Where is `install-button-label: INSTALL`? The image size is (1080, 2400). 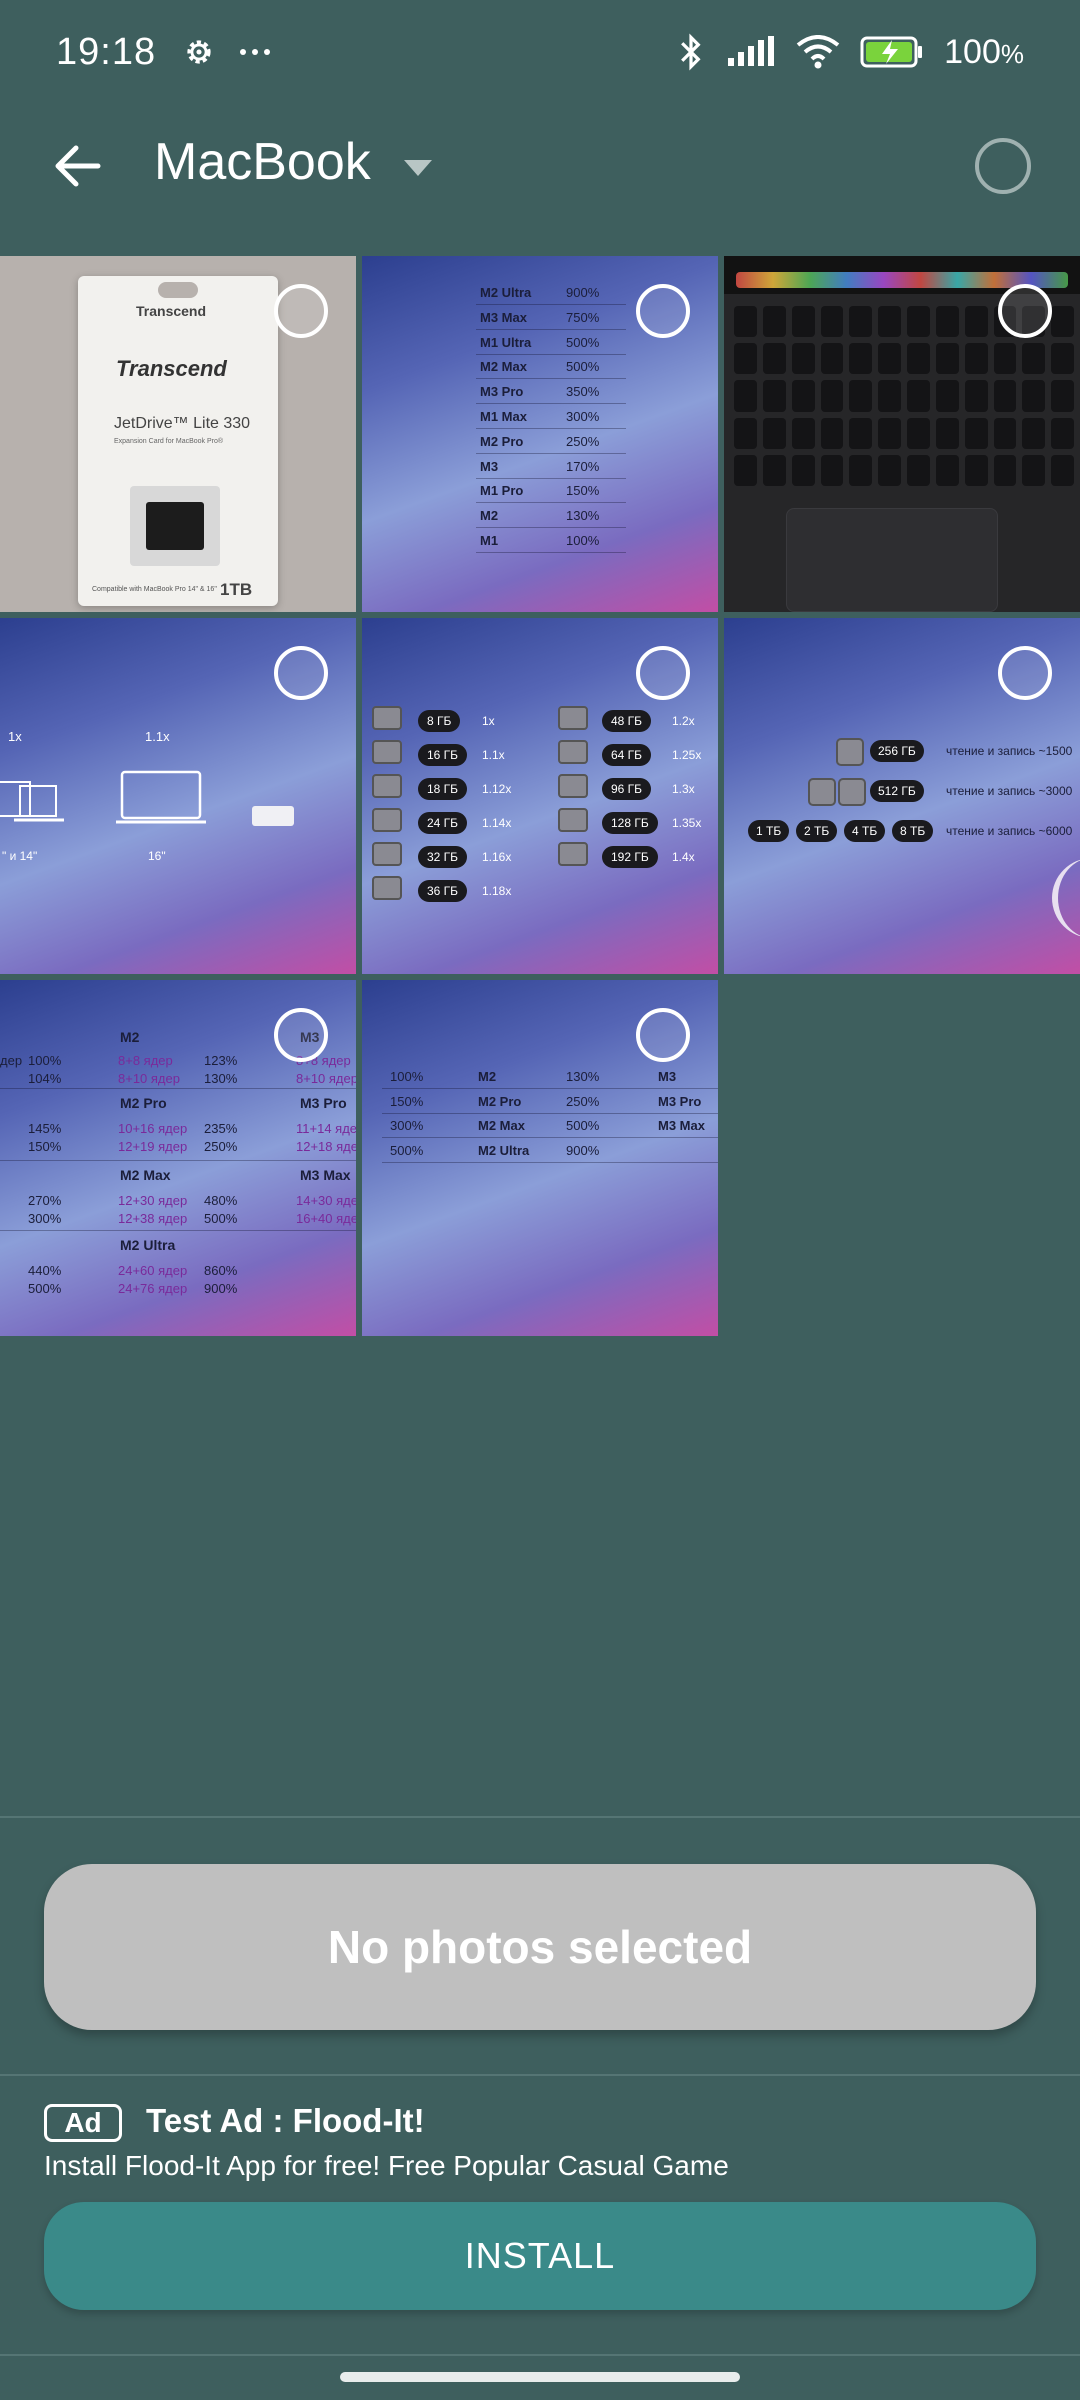
install-button-label: INSTALL is located at coordinates (540, 2255).